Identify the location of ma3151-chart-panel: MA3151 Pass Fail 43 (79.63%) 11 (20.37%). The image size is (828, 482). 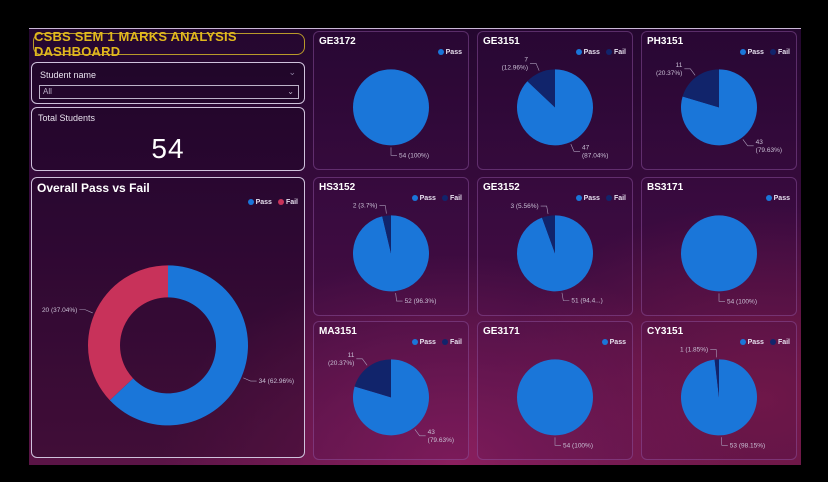
(391, 390).